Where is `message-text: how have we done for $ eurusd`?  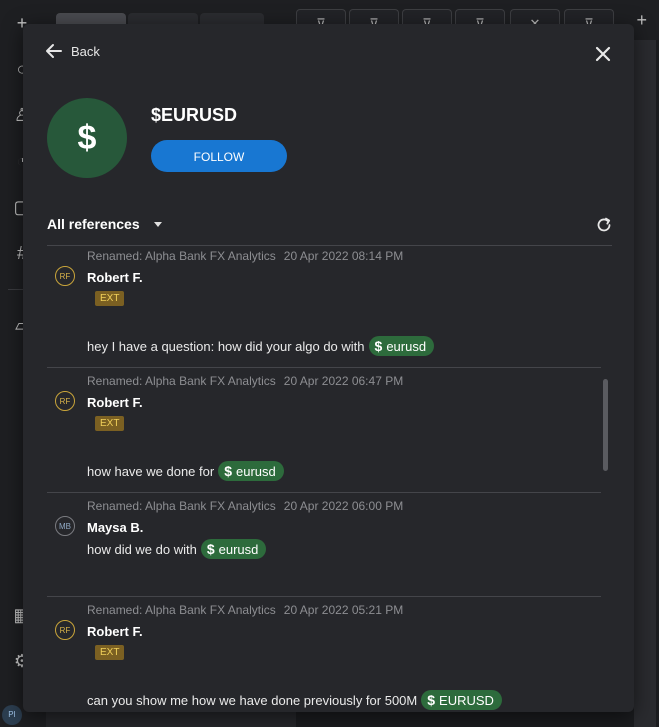 message-text: how have we done for $ eurusd is located at coordinates (185, 471).